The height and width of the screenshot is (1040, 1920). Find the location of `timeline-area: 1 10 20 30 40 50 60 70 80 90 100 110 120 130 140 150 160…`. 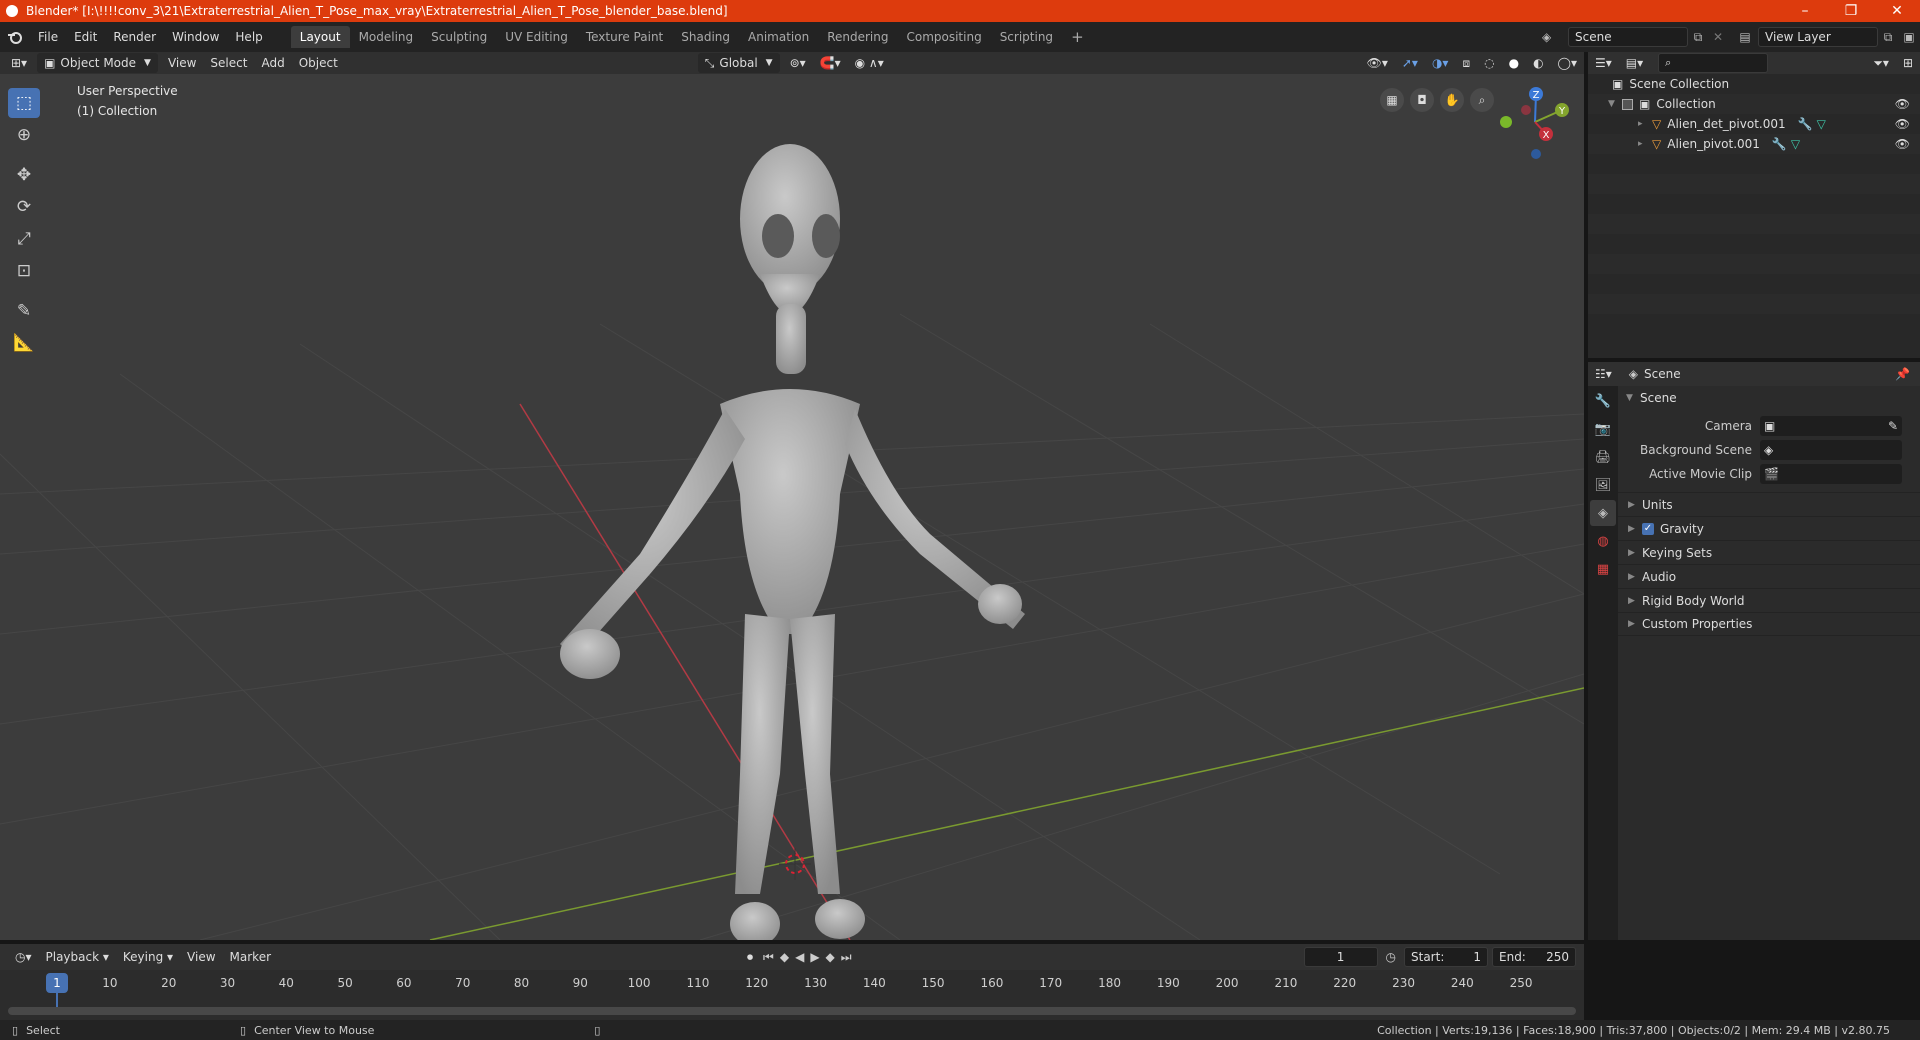

timeline-area: 1 10 20 30 40 50 60 70 80 90 100 110 120 130 140 150 160… is located at coordinates (792, 995).